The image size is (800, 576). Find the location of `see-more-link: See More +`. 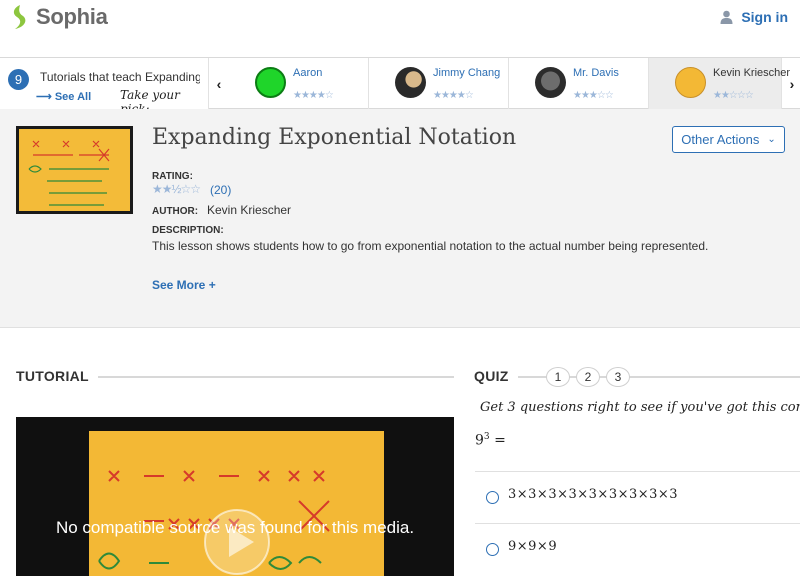

see-more-link: See More + is located at coordinates (184, 285).